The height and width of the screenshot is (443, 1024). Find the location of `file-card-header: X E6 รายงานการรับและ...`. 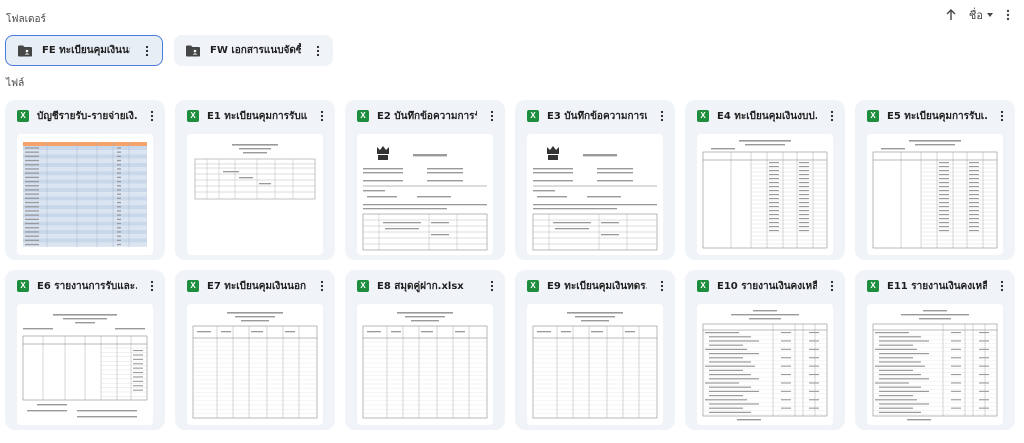

file-card-header: X E6 รายงานการรับและ... is located at coordinates (85, 286).